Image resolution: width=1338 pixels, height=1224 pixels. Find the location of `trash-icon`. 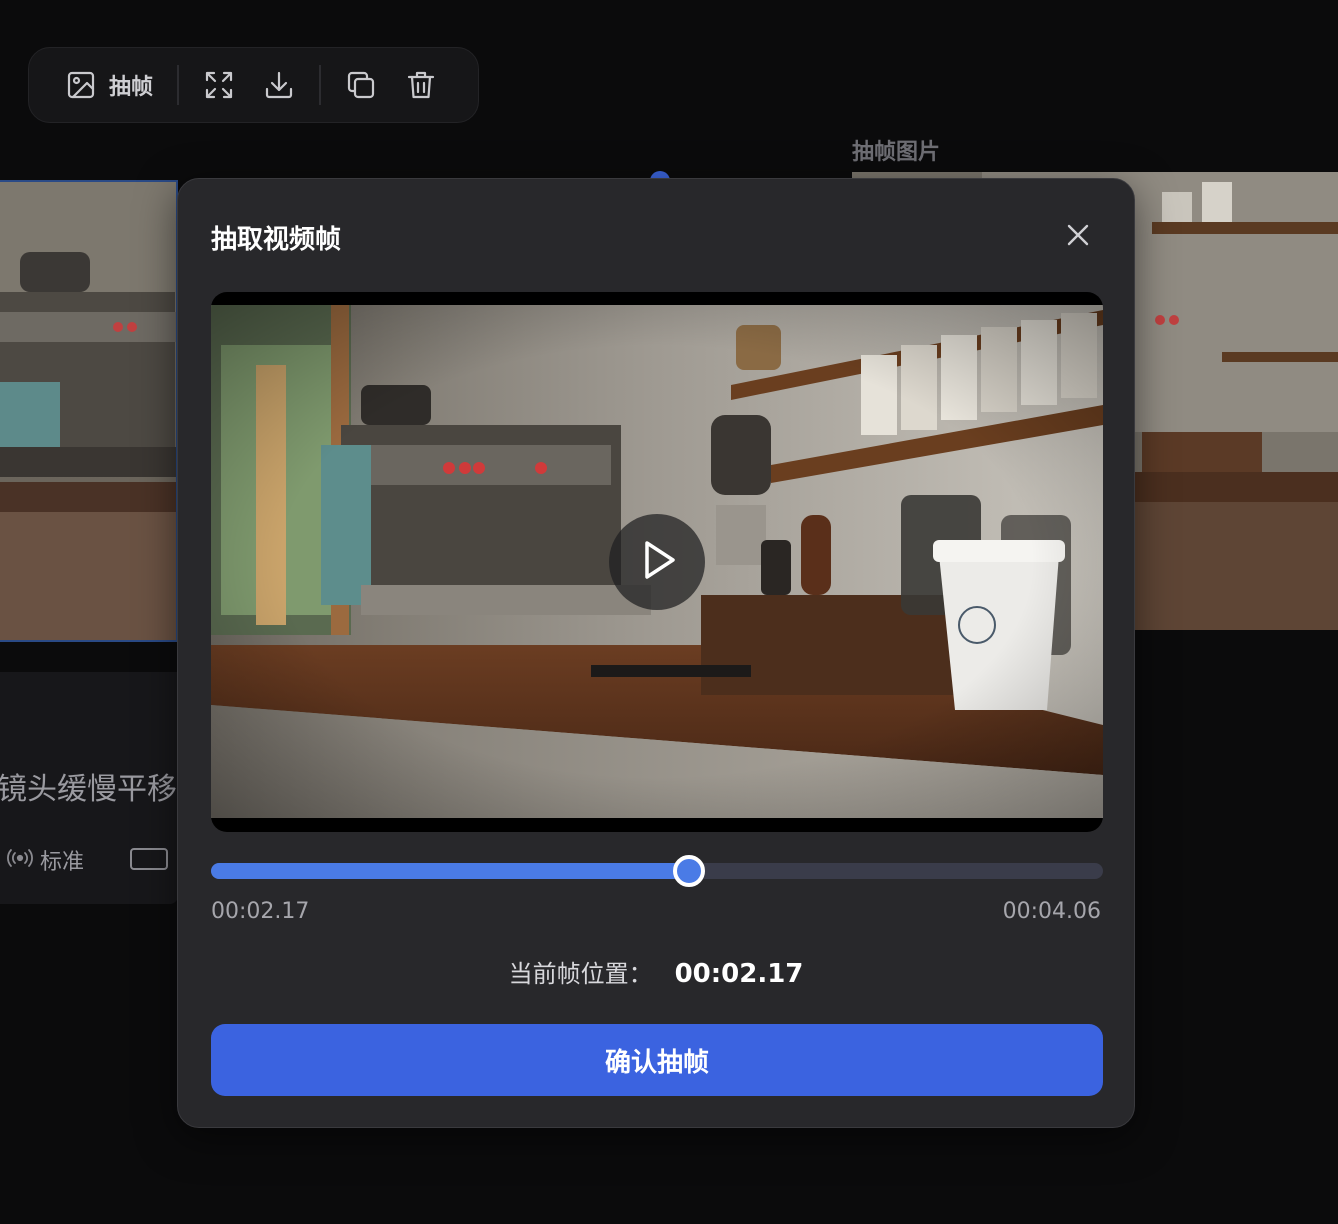

trash-icon is located at coordinates (421, 85).